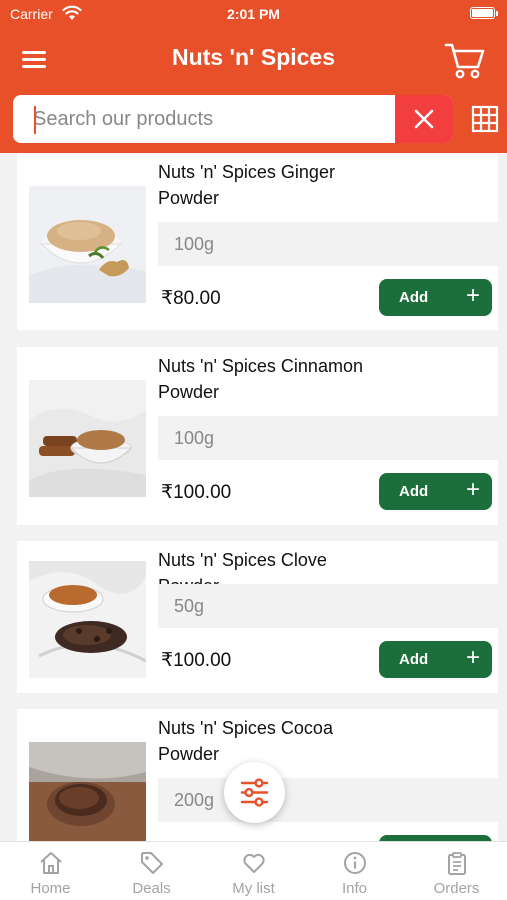  Describe the element at coordinates (87, 438) in the screenshot. I see `product-image-cinnamon` at that location.